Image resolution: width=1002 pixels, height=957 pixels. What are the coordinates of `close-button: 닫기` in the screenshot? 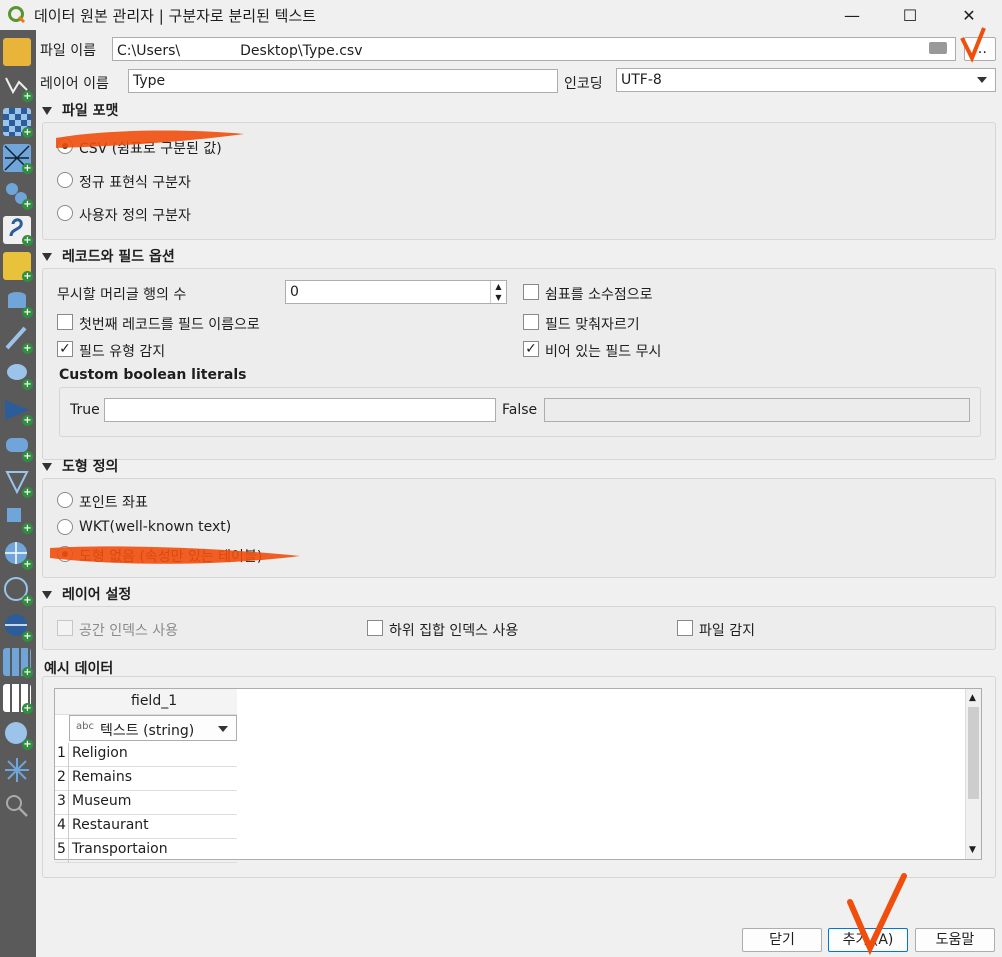 It's located at (782, 940).